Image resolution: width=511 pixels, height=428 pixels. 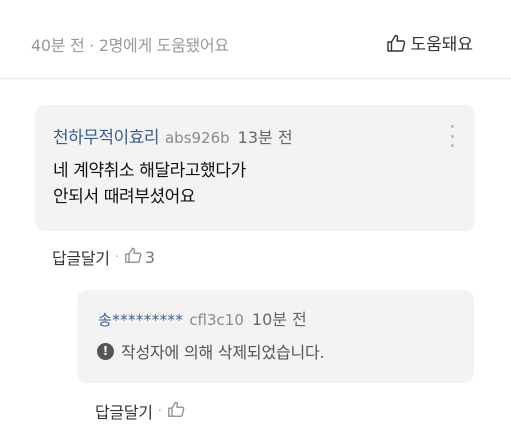 What do you see at coordinates (279, 319) in the screenshot?
I see `reply-time: 10분 전` at bounding box center [279, 319].